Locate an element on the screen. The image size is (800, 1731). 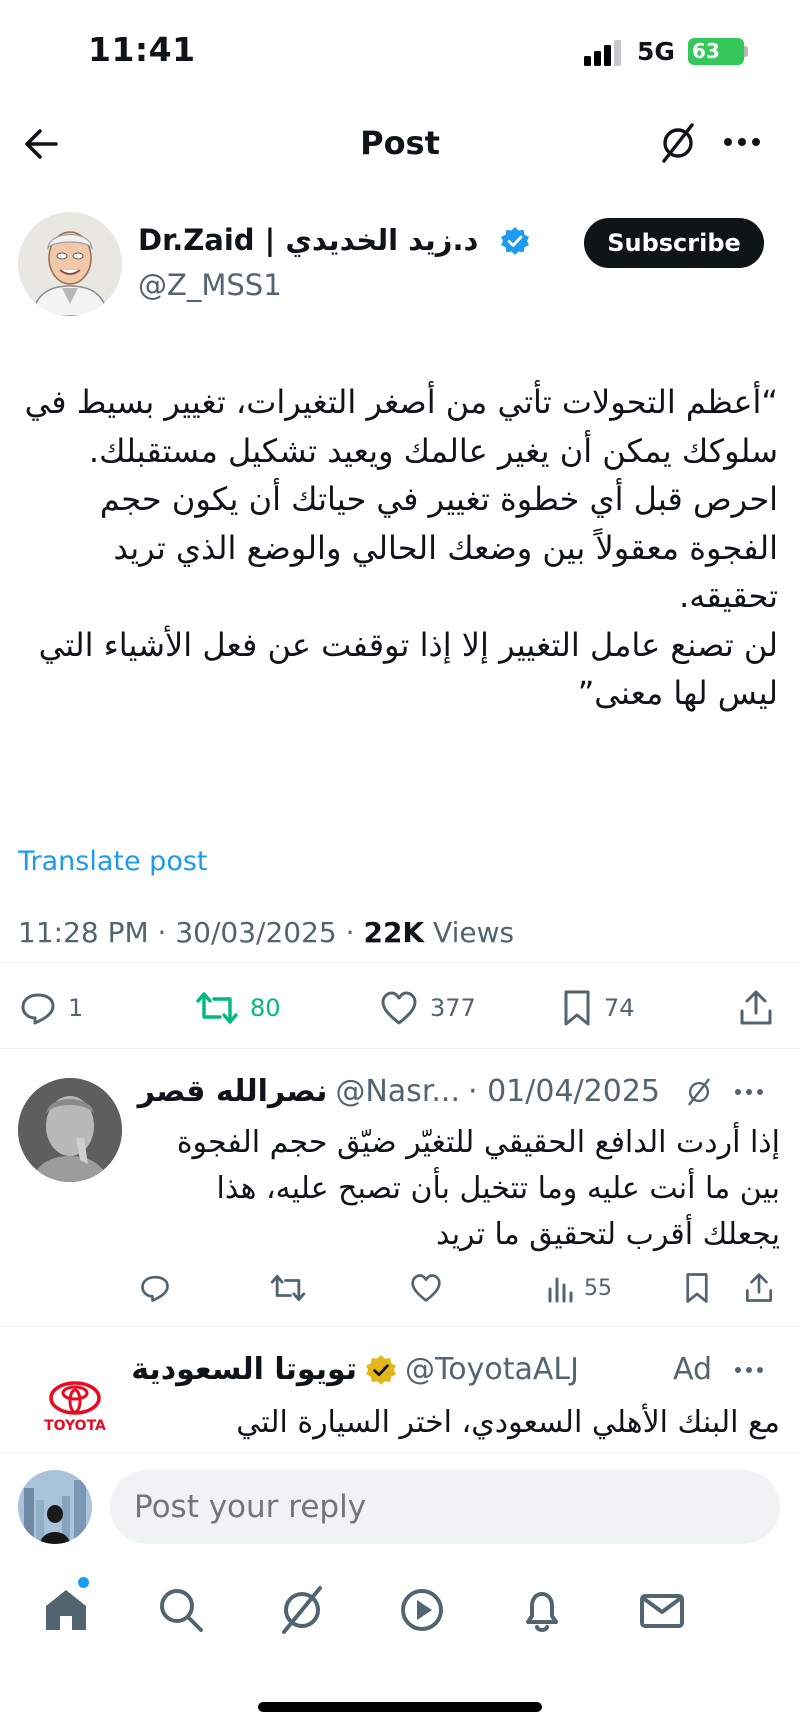
reply-views-button: 55 is located at coordinates (579, 1288).